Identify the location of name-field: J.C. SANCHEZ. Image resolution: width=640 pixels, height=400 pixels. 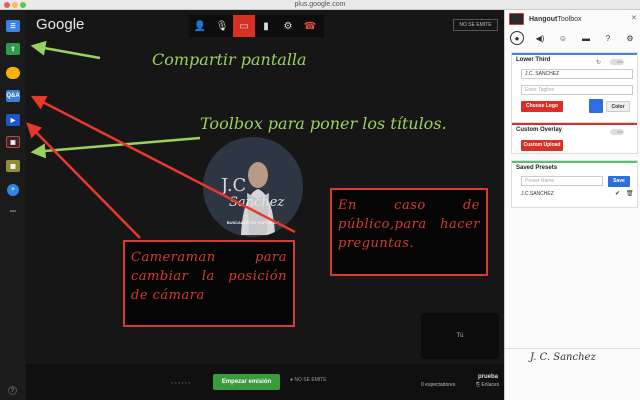
(577, 74).